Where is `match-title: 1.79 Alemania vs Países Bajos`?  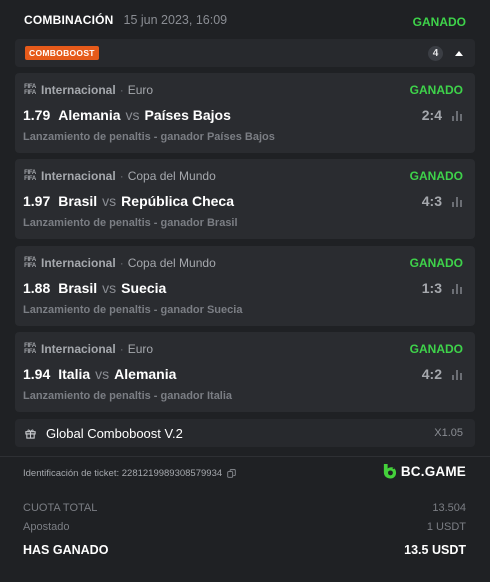
match-title: 1.79 Alemania vs Países Bajos is located at coordinates (127, 115).